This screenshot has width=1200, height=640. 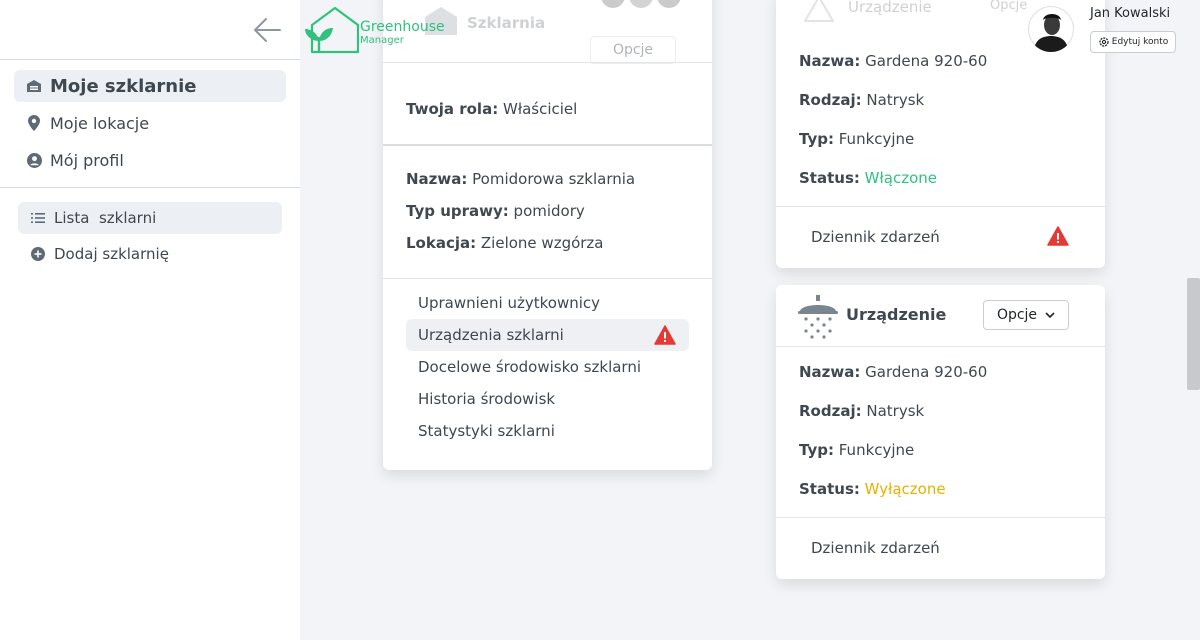 What do you see at coordinates (495, 211) in the screenshot?
I see `crop-row: Typ uprawy: pomidory` at bounding box center [495, 211].